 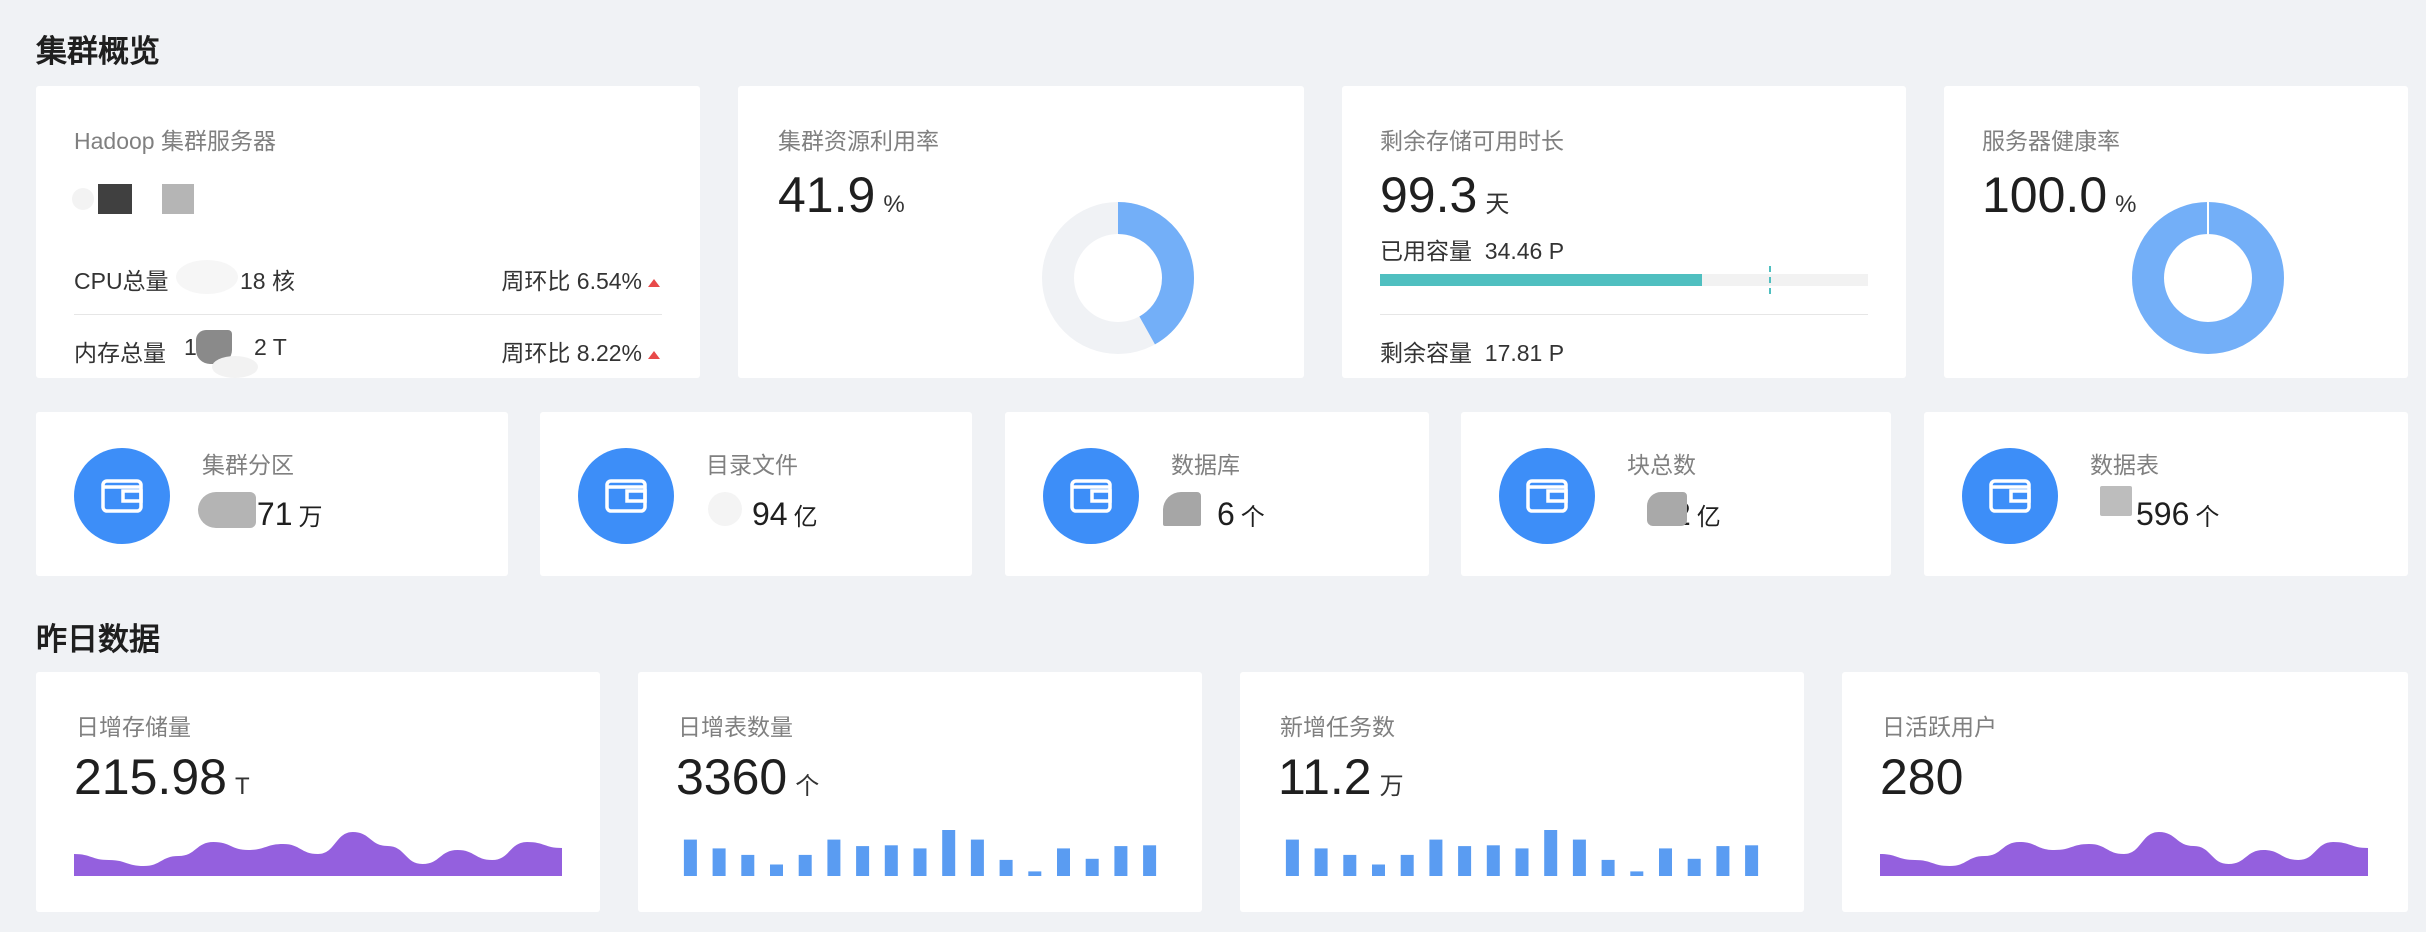 I want to click on stat-card: 数据库 6个, so click(x=1217, y=494).